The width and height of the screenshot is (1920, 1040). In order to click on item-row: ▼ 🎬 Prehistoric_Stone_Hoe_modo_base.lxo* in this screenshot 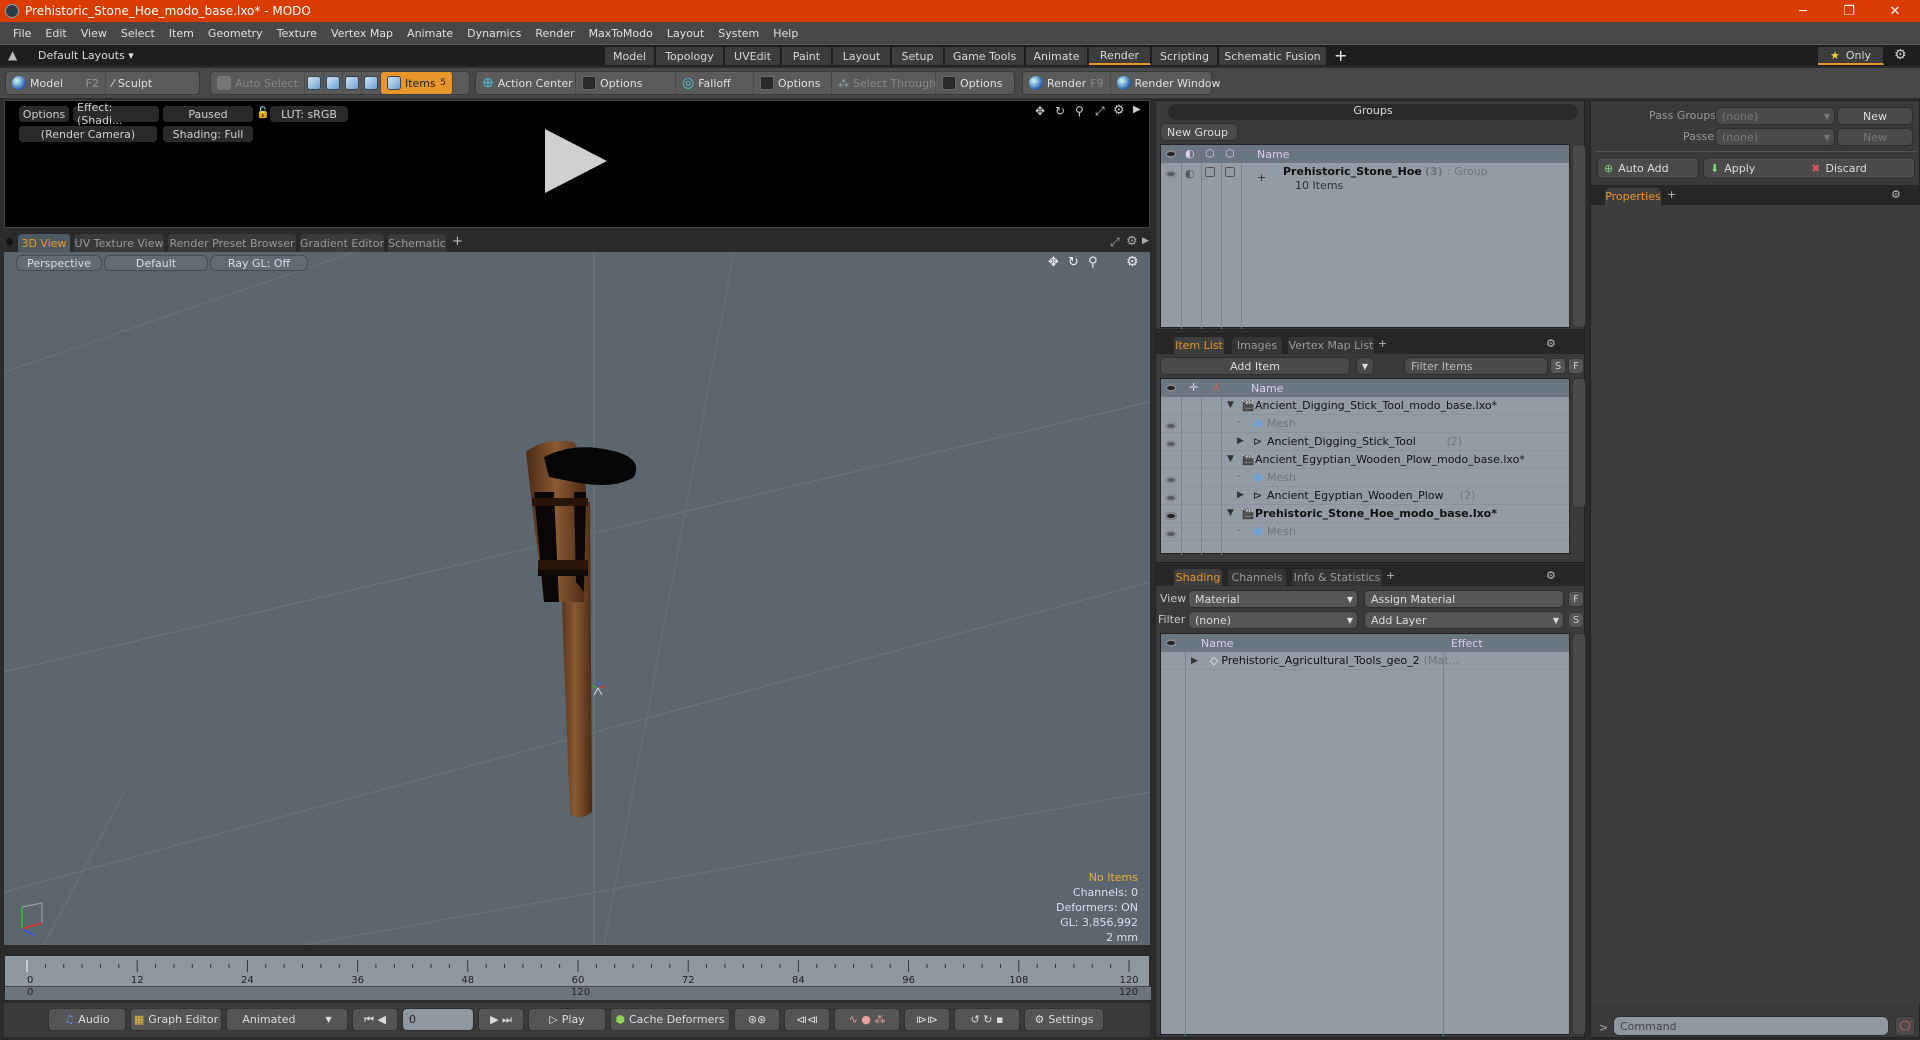, I will do `click(1365, 514)`.